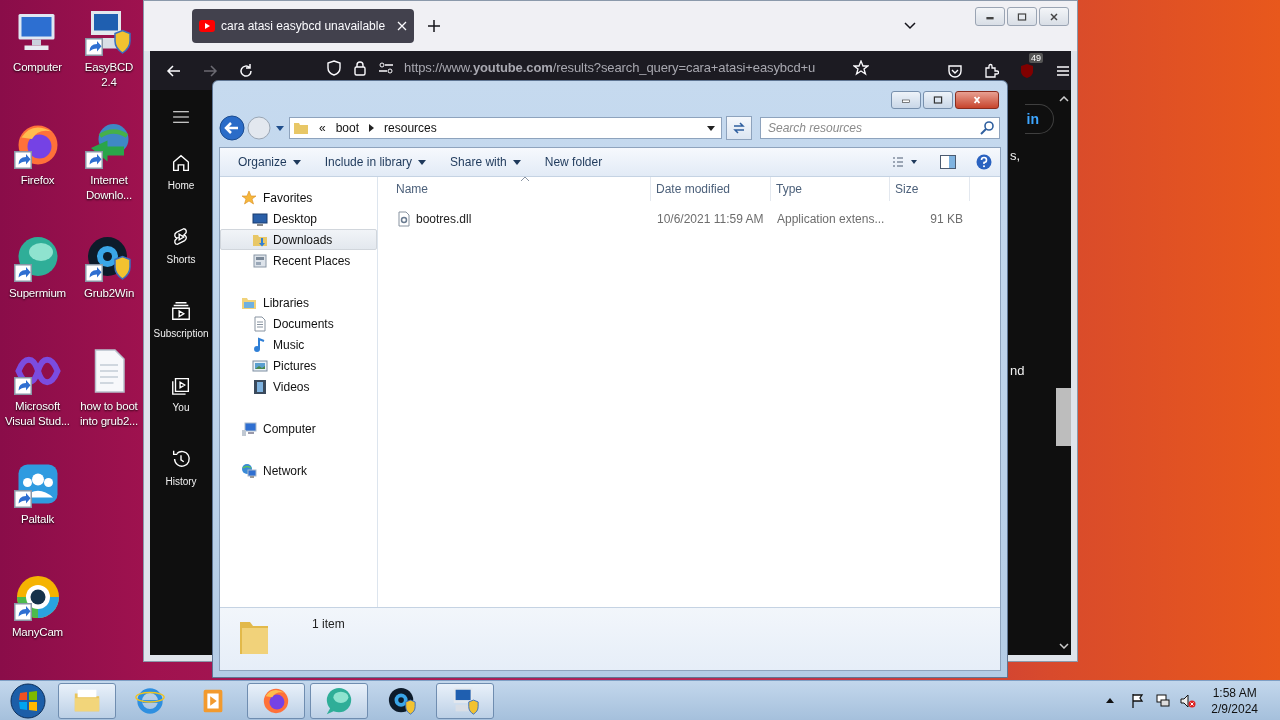 The image size is (1280, 720). Describe the element at coordinates (269, 162) in the screenshot. I see `toolbar-button: Organize` at that location.